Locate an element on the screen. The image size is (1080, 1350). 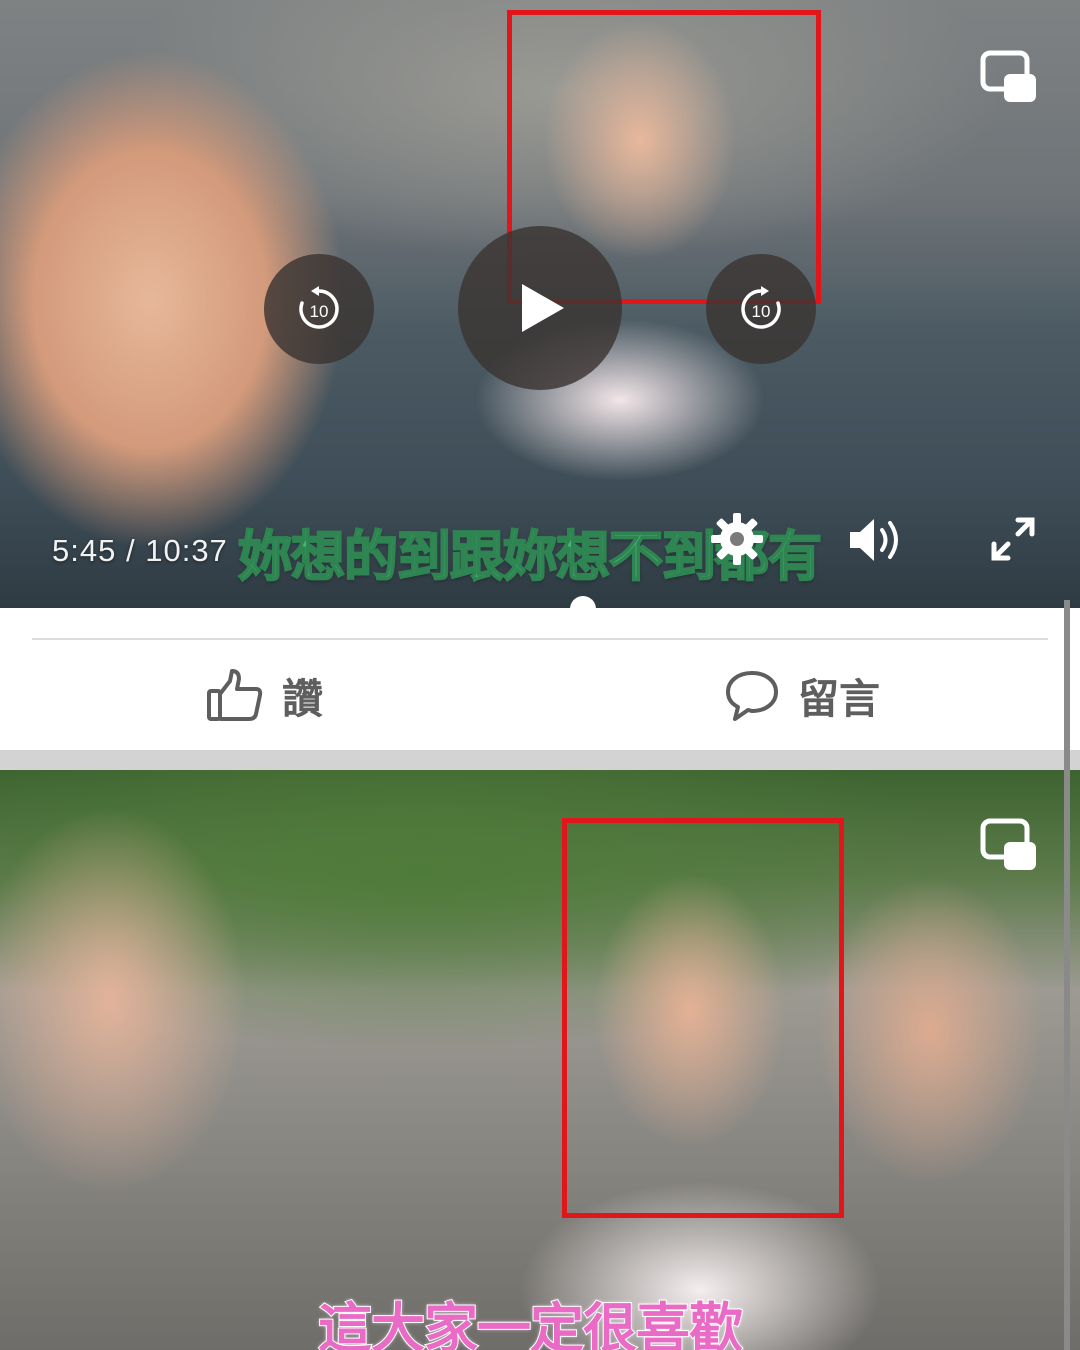
comment-button: 留言 is located at coordinates (802, 695).